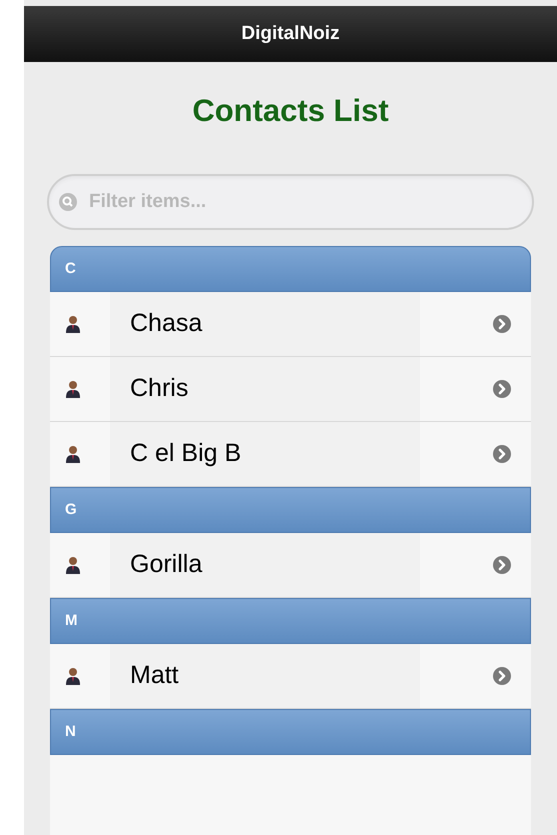  Describe the element at coordinates (70, 732) in the screenshot. I see `section-letter: N` at that location.